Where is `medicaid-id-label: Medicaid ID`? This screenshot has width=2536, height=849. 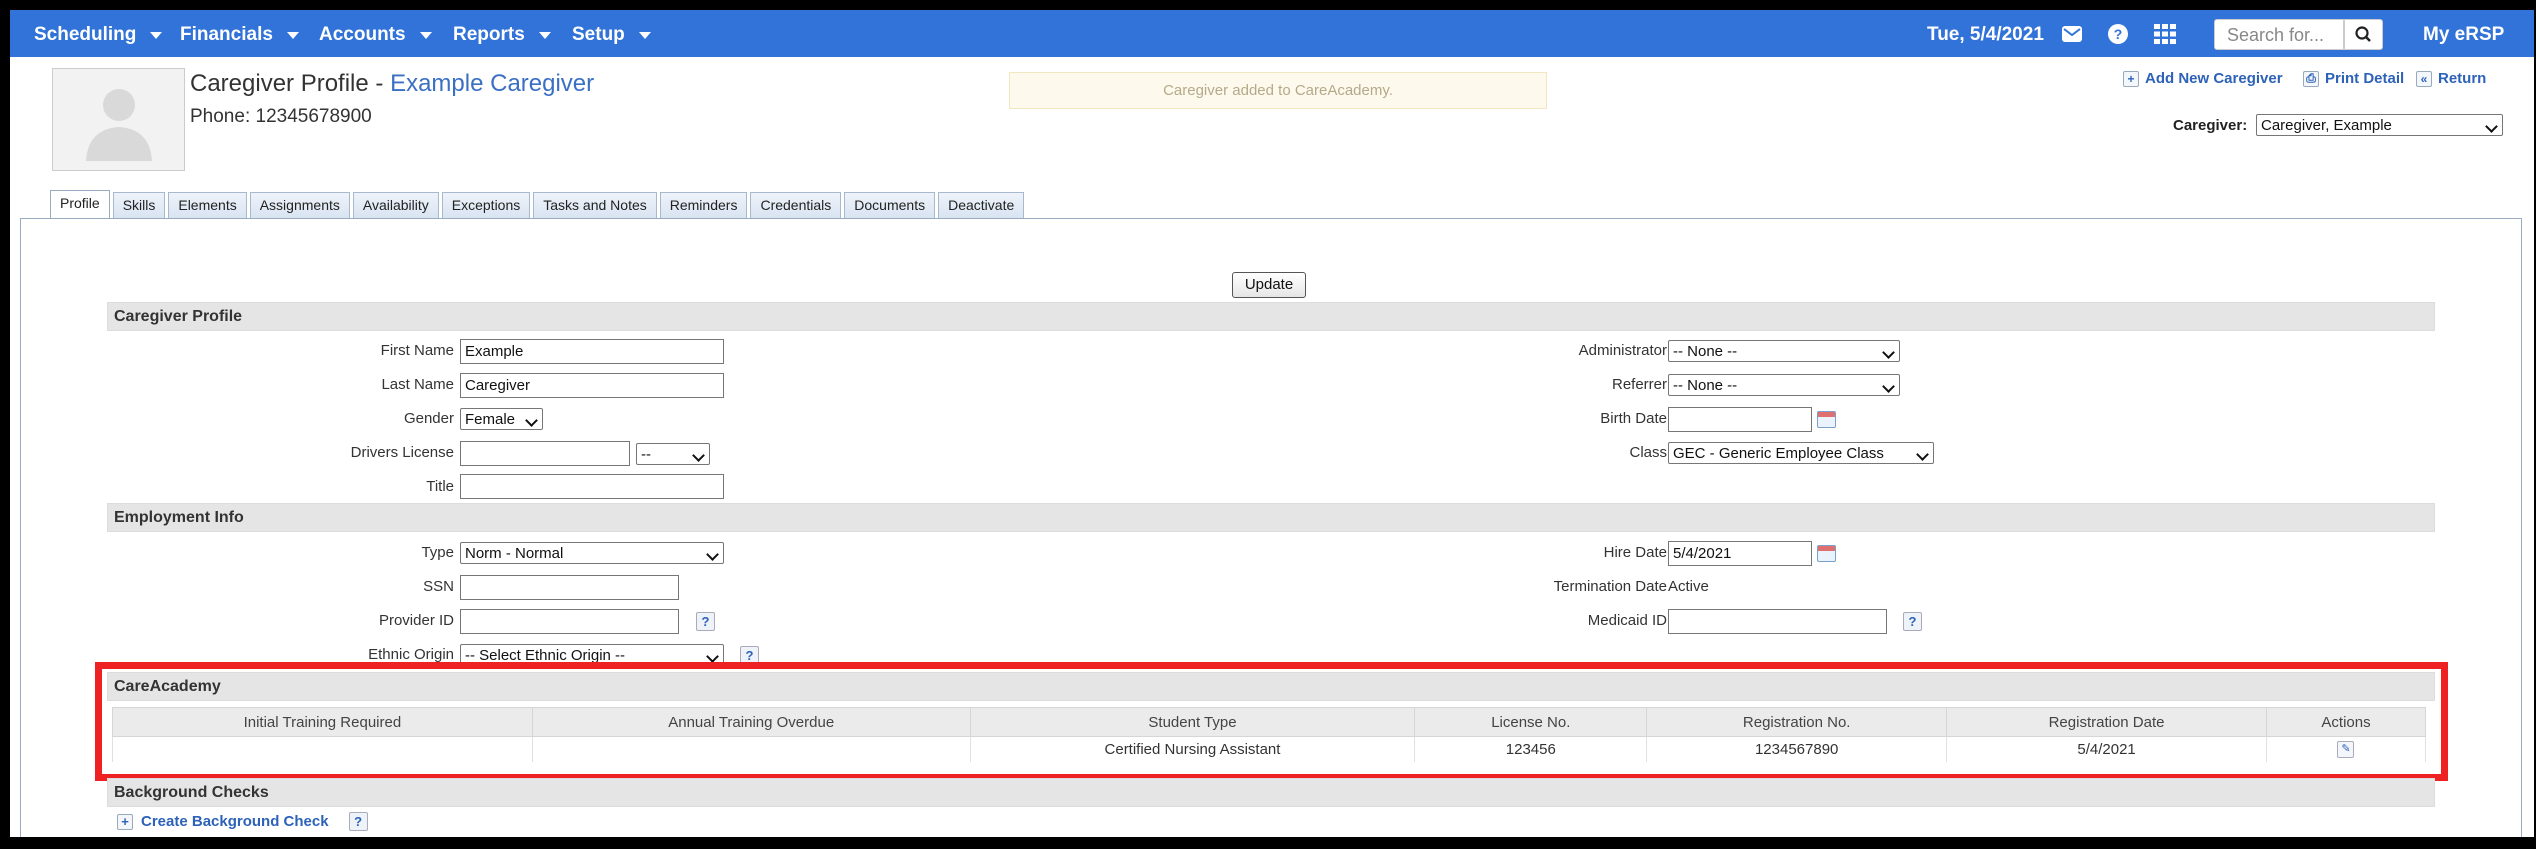
medicaid-id-label: Medicaid ID is located at coordinates (1627, 620).